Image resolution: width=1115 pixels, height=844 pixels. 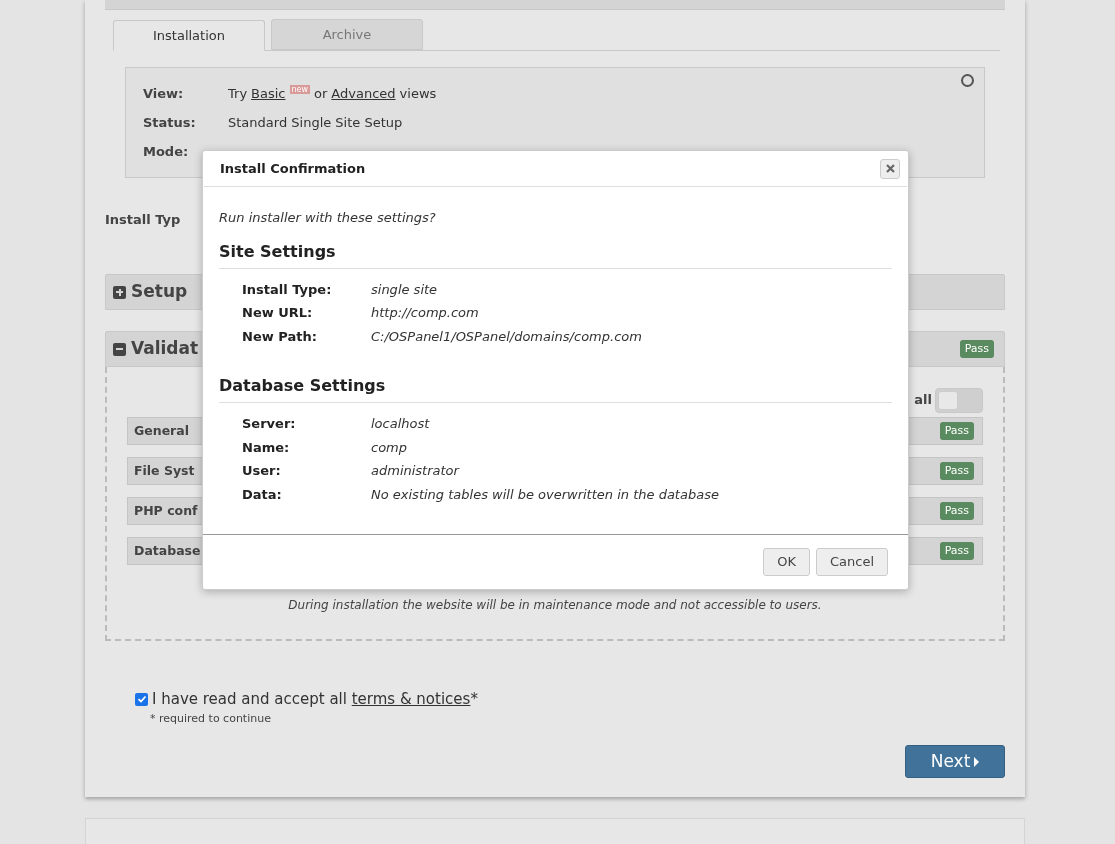 What do you see at coordinates (166, 510) in the screenshot?
I see `check-label: PHP conf` at bounding box center [166, 510].